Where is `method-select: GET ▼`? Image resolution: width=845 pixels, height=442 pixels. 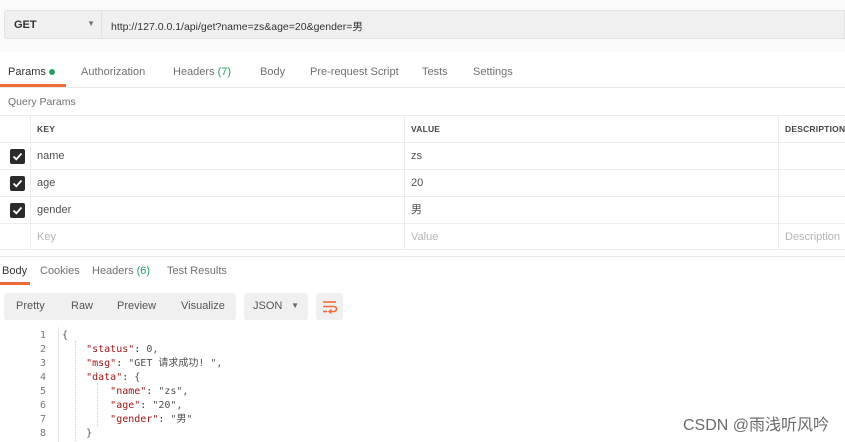 method-select: GET ▼ is located at coordinates (53, 24).